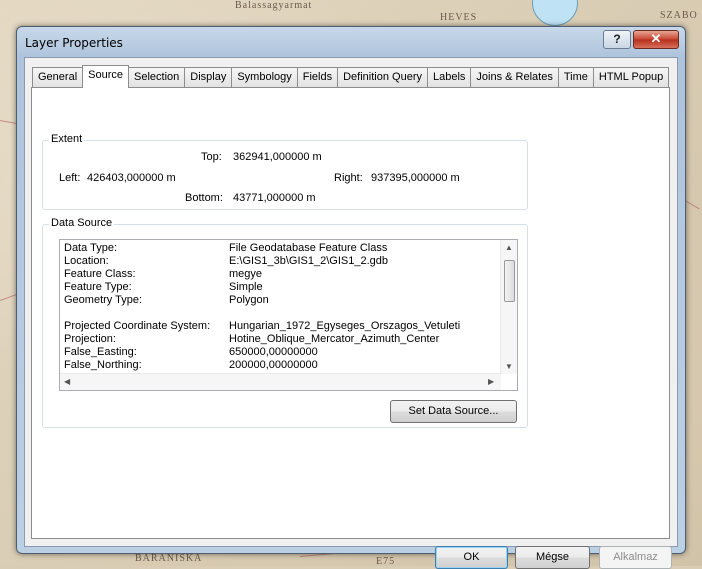 The width and height of the screenshot is (702, 569). Describe the element at coordinates (555, 13) in the screenshot. I see `map-water-circle` at that location.